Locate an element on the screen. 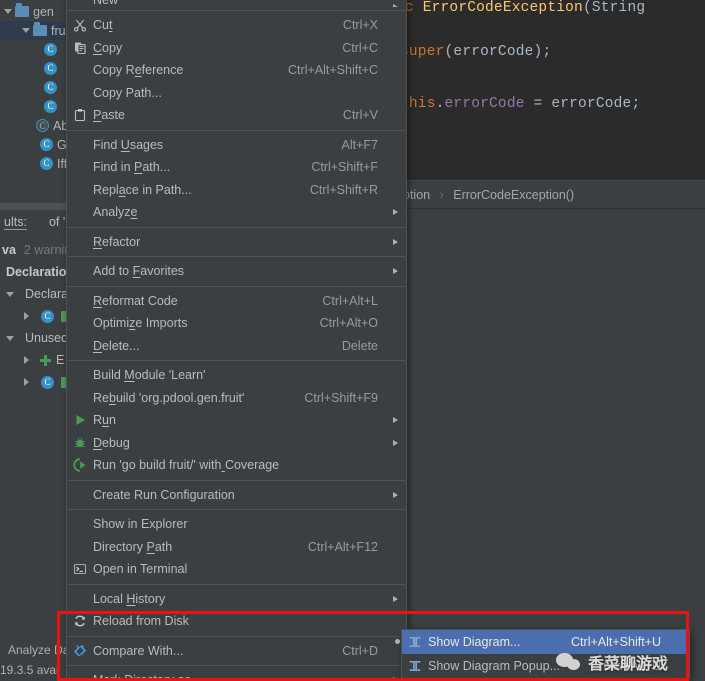 This screenshot has width=705, height=681. menu-item-compare-with: Compare With... Ctrl+D is located at coordinates (236, 651).